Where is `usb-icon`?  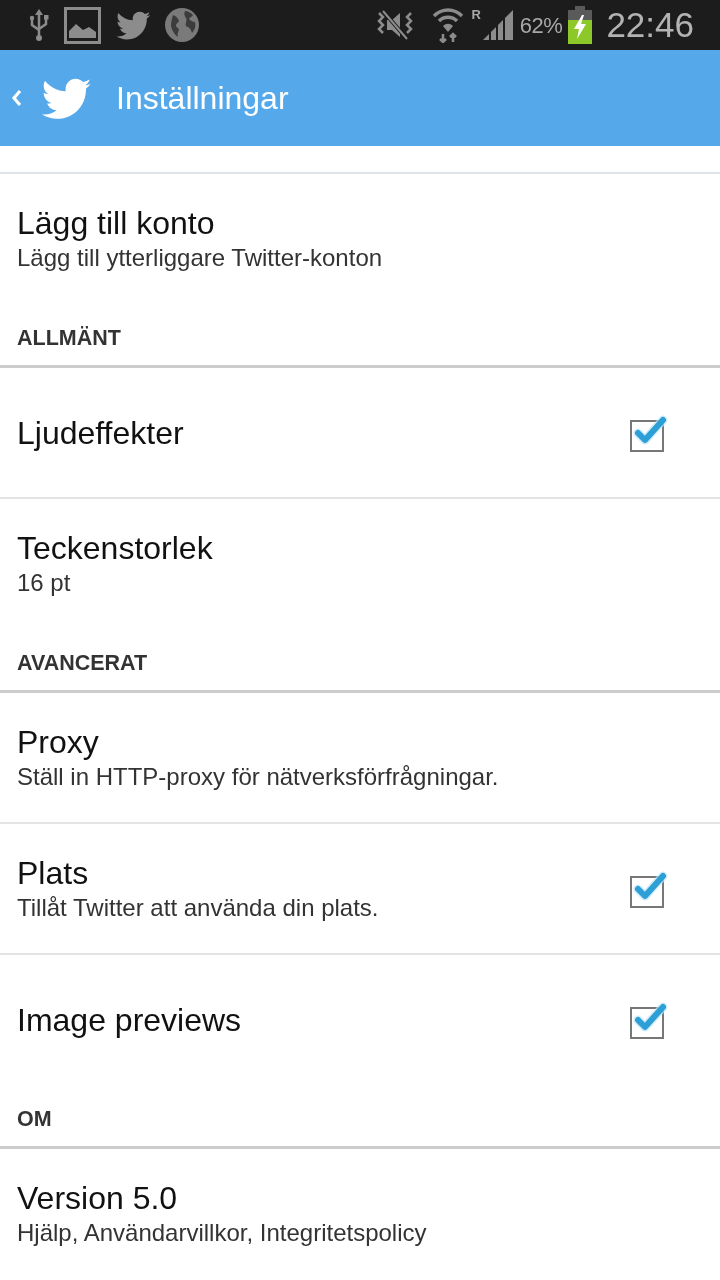 usb-icon is located at coordinates (39, 25).